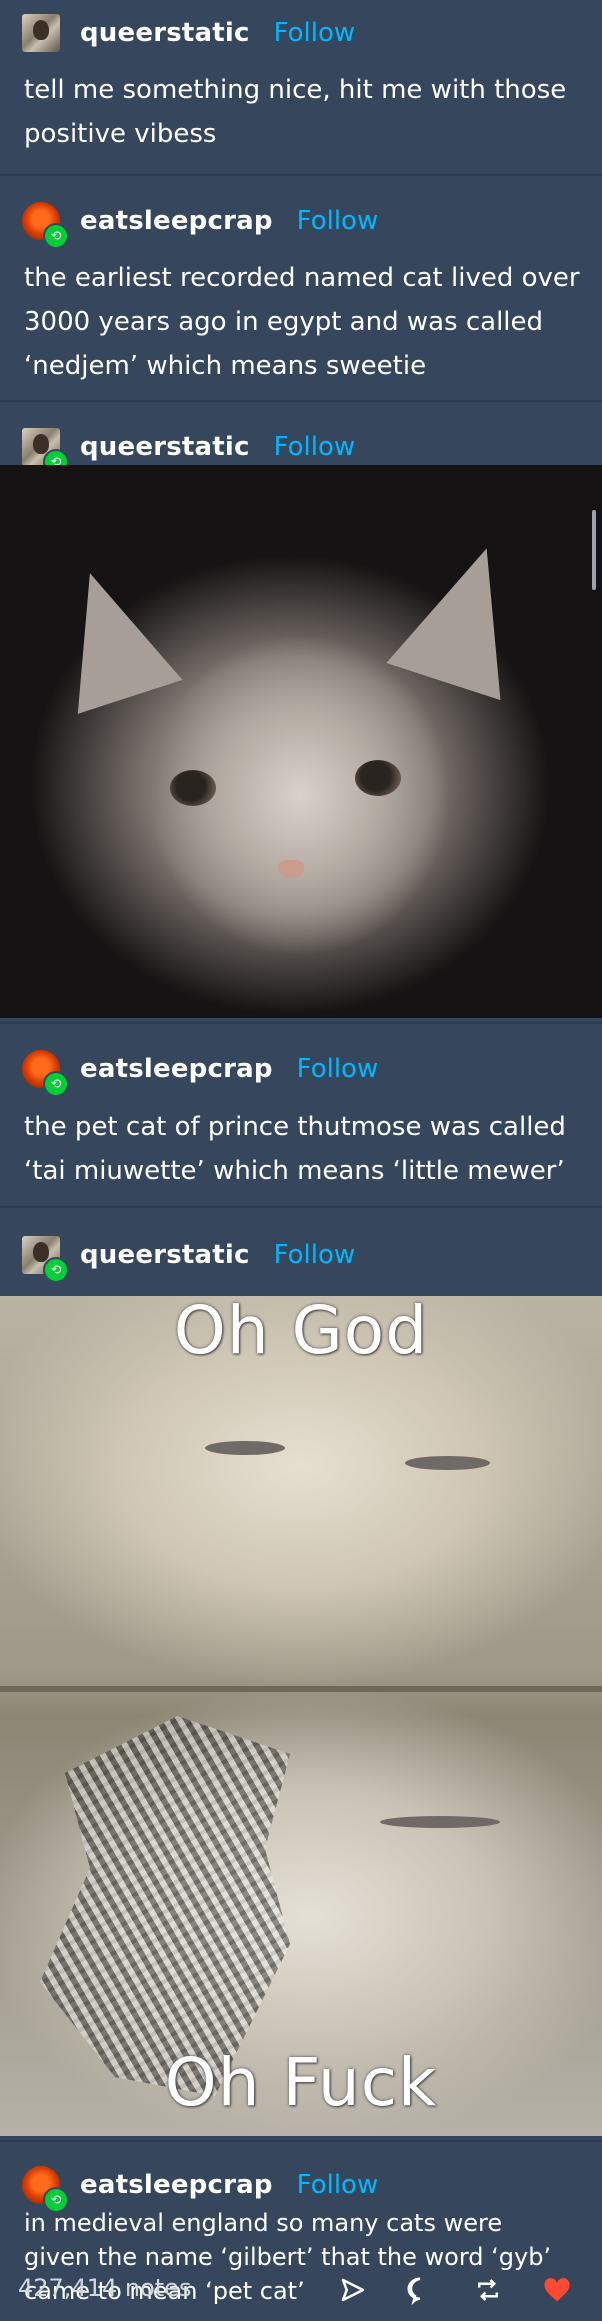 This screenshot has width=602, height=2321. I want to click on meme-caption-top: Oh God, so click(301, 1332).